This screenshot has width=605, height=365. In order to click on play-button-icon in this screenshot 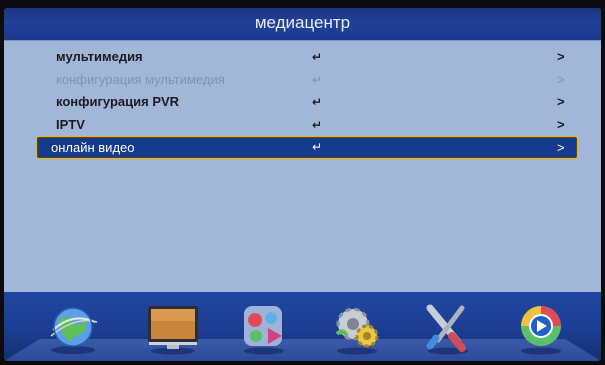, I will do `click(541, 328)`.